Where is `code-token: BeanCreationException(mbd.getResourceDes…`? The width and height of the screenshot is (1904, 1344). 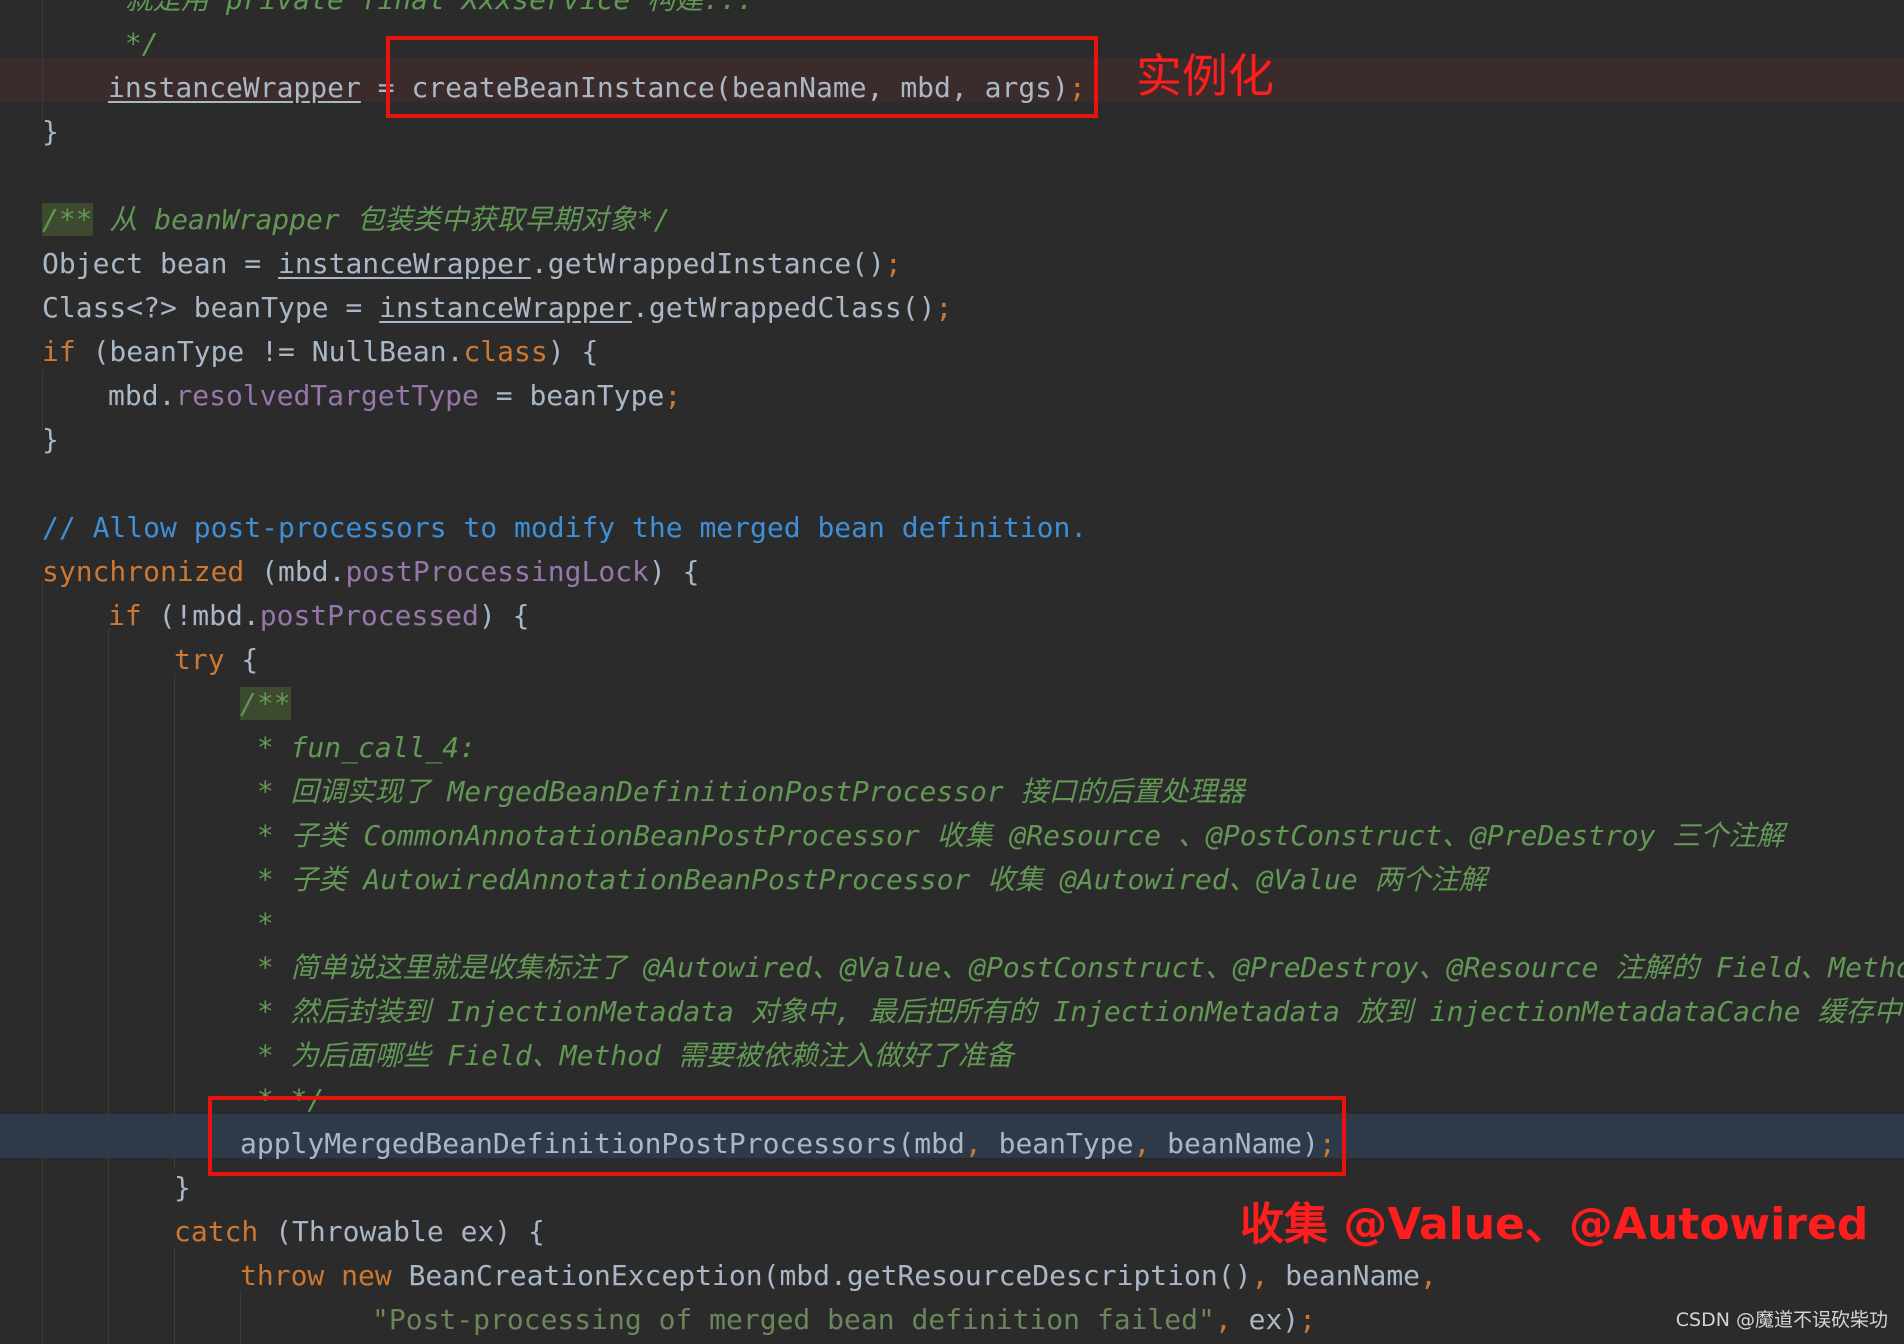 code-token: BeanCreationException(mbd.getResourceDes… is located at coordinates (821, 1275).